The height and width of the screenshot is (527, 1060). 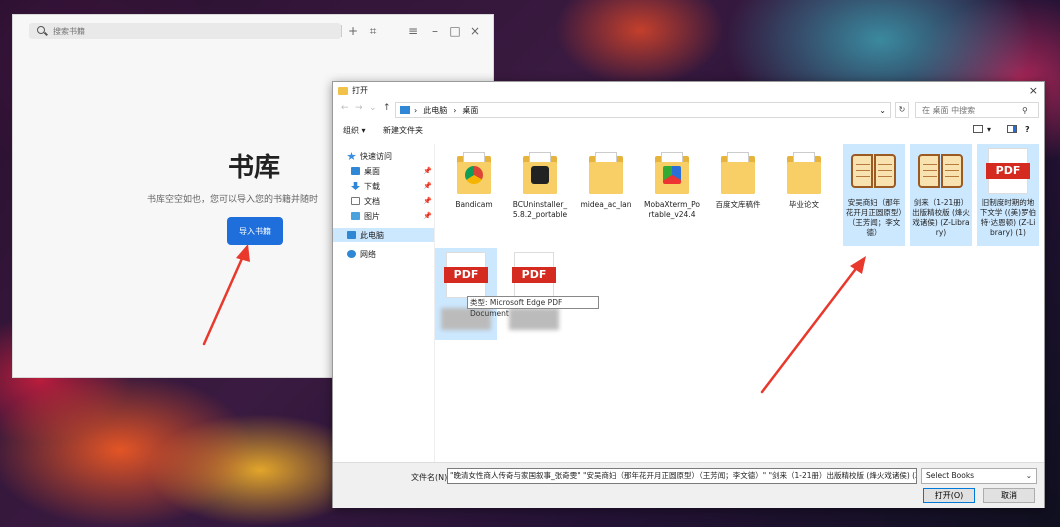 What do you see at coordinates (226, 295) in the screenshot?
I see `arrow-to-import-button` at bounding box center [226, 295].